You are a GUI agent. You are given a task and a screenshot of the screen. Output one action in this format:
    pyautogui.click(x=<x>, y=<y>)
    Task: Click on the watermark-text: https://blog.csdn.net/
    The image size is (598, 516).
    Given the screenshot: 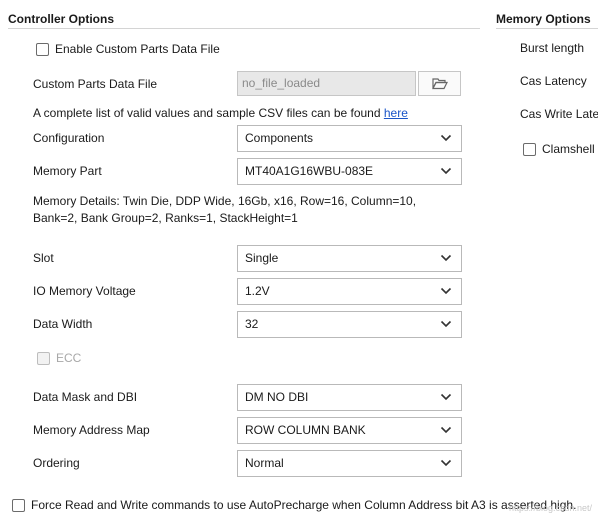 What is the action you would take?
    pyautogui.click(x=550, y=508)
    